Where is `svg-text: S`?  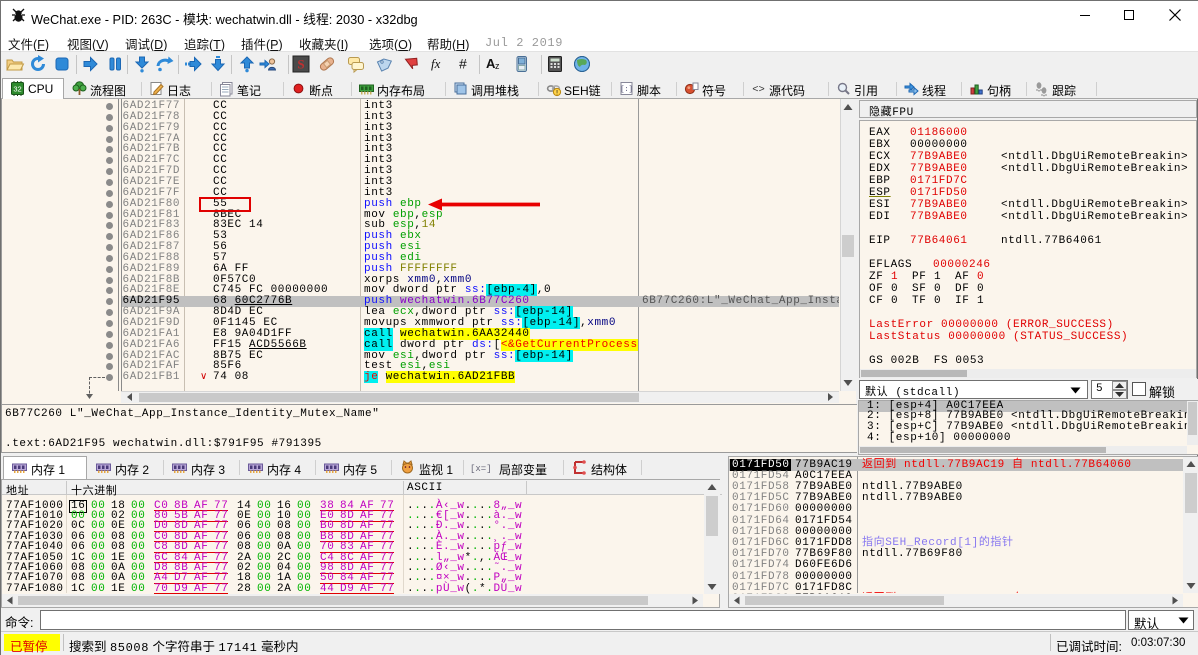
svg-text: S is located at coordinates (300, 64).